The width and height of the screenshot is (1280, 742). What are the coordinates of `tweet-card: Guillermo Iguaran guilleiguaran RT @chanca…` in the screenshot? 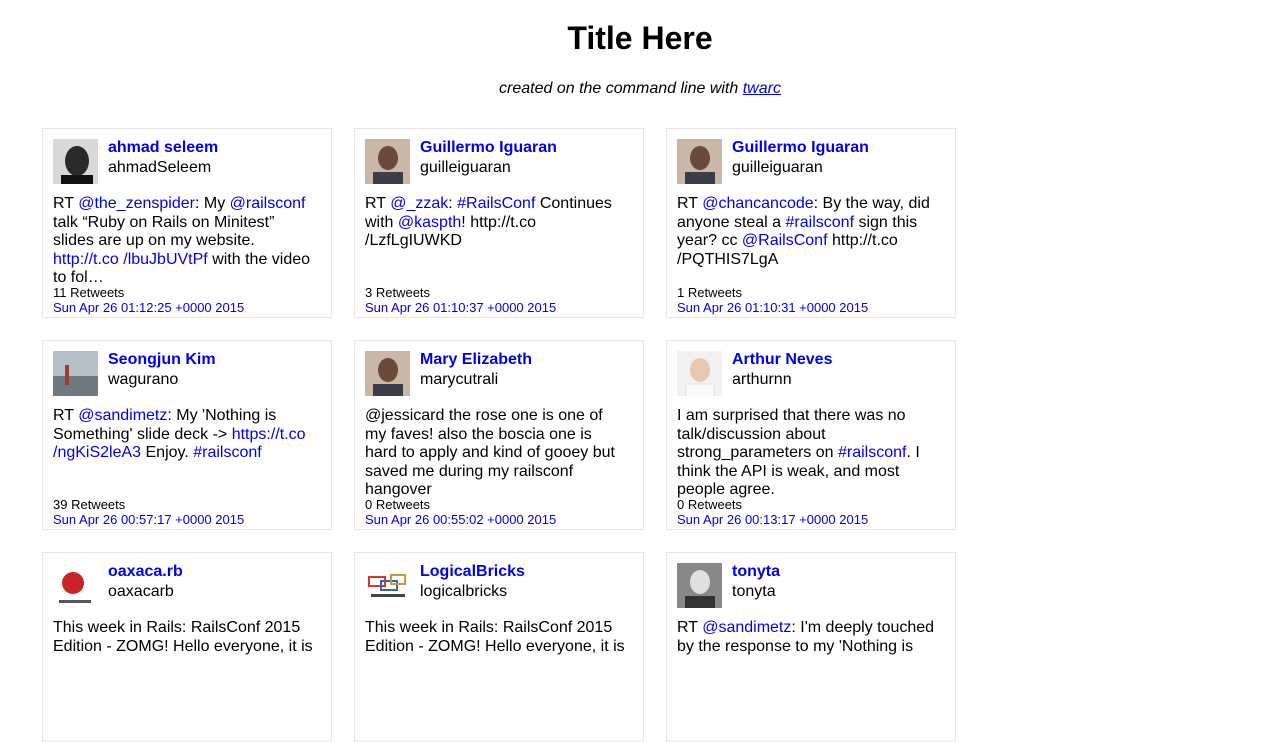 It's located at (811, 223).